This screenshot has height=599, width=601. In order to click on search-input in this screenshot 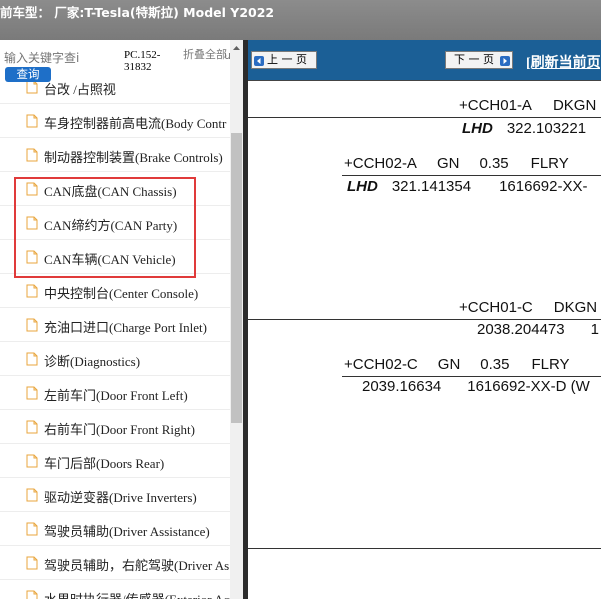, I will do `click(60, 58)`.